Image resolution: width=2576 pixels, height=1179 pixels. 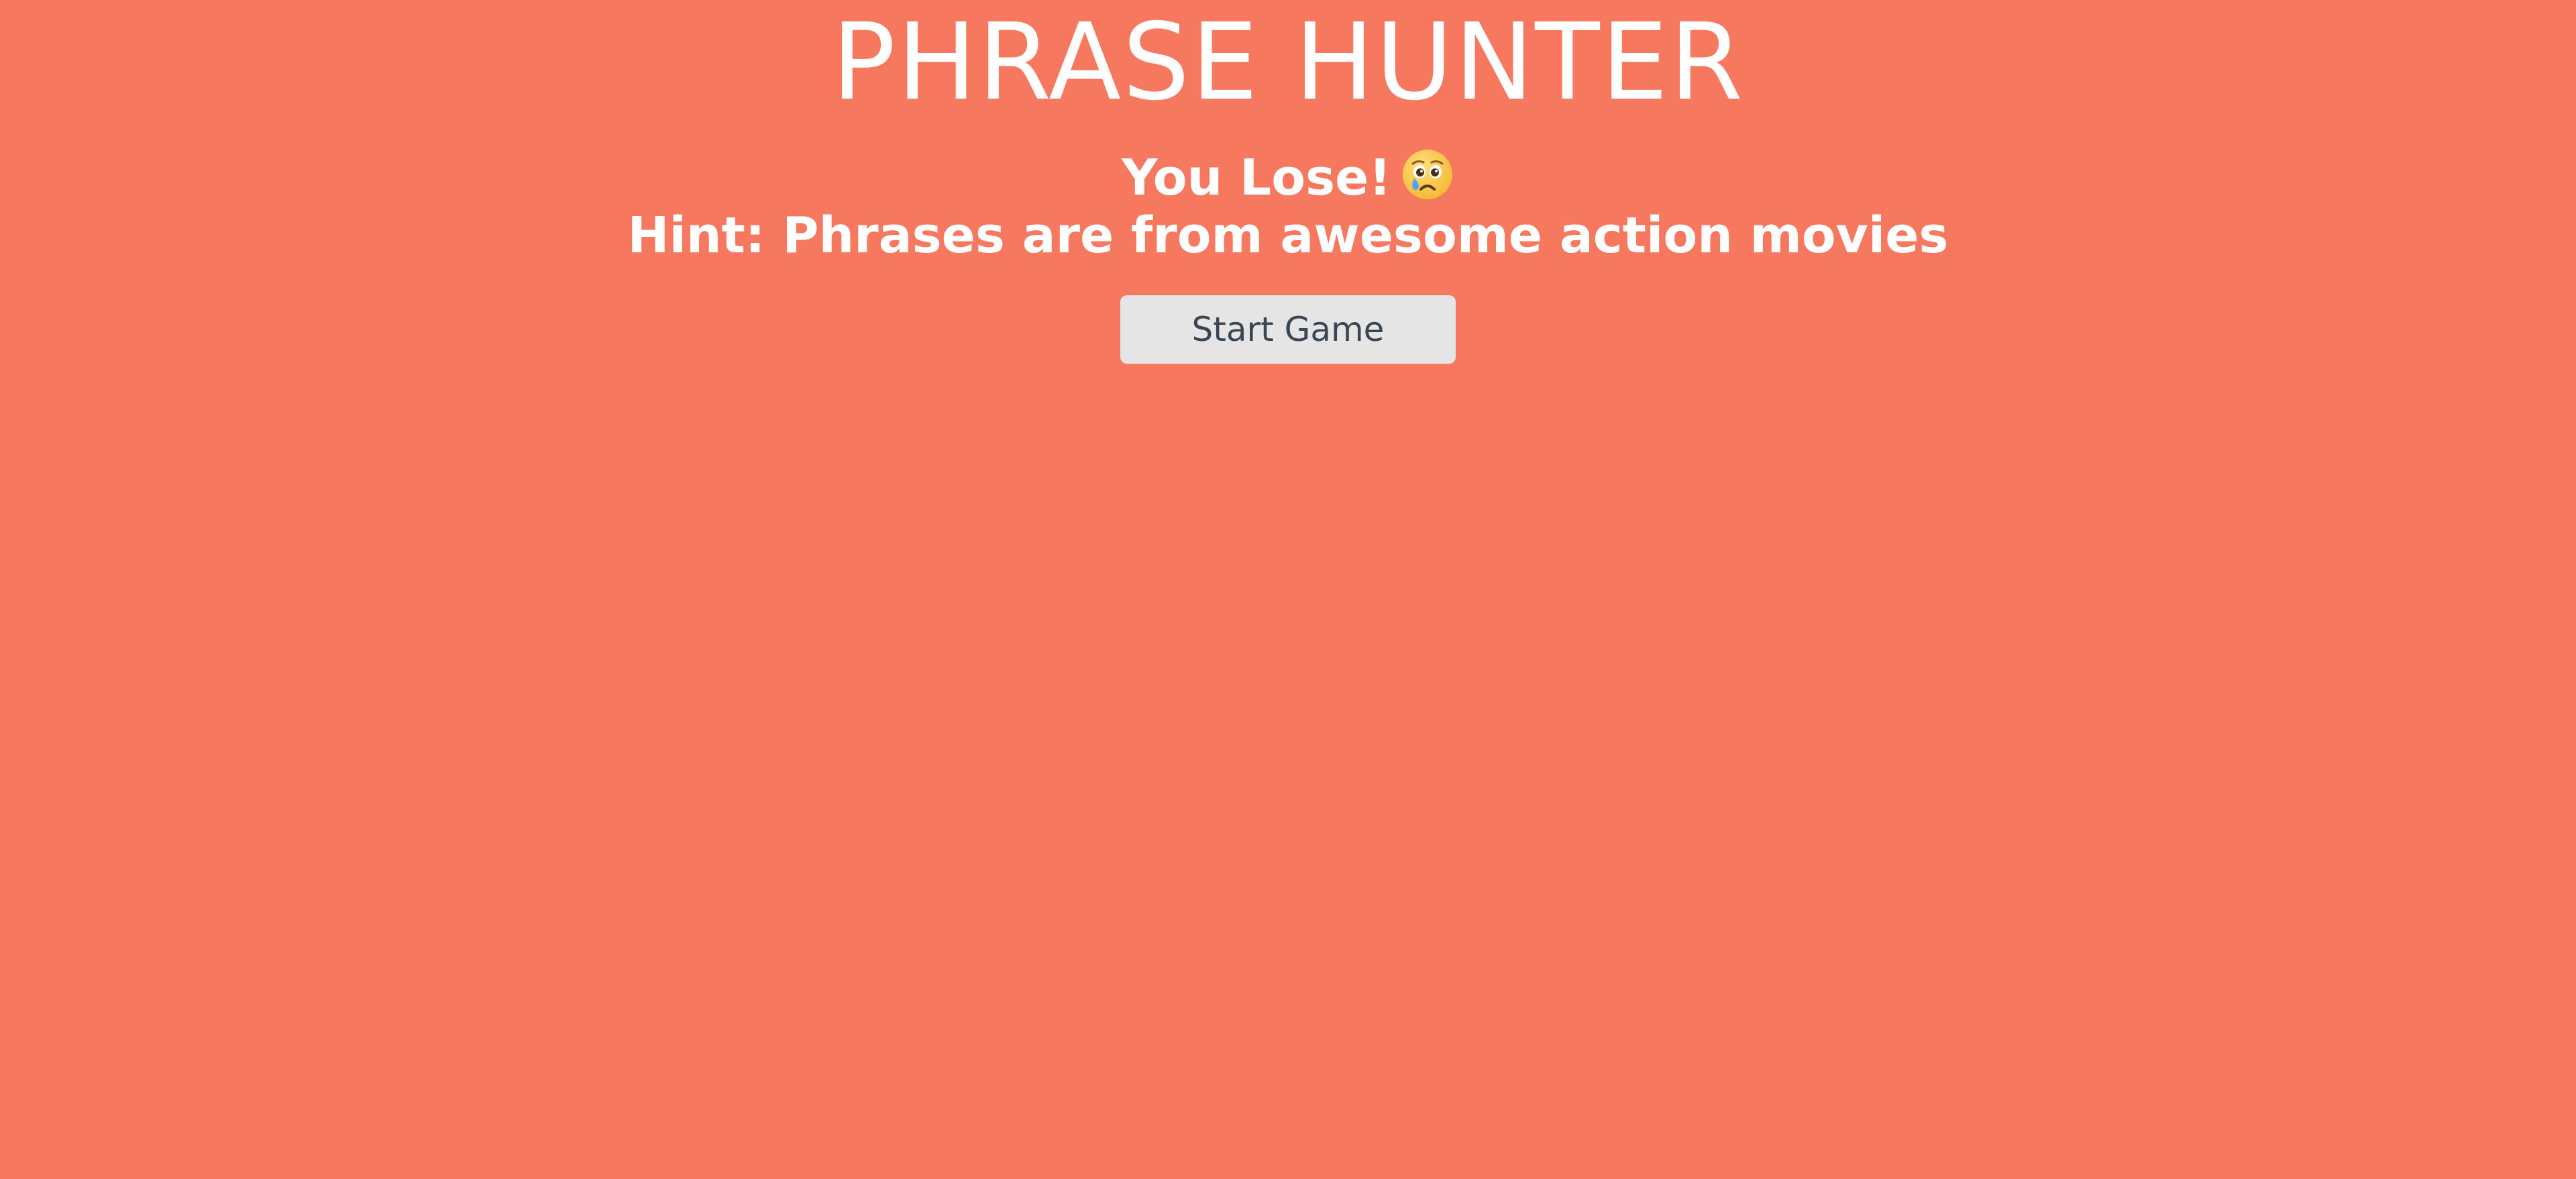 What do you see at coordinates (1428, 174) in the screenshot?
I see `sad-face-with-tear-icon` at bounding box center [1428, 174].